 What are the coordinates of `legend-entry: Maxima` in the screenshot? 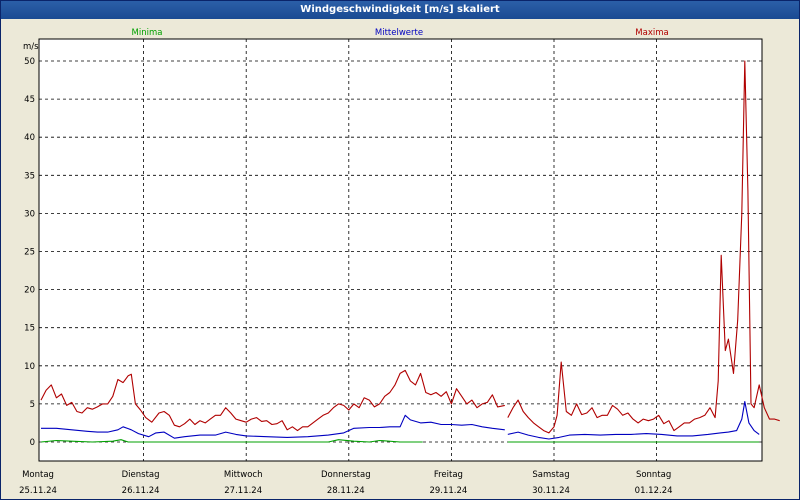 It's located at (651, 33).